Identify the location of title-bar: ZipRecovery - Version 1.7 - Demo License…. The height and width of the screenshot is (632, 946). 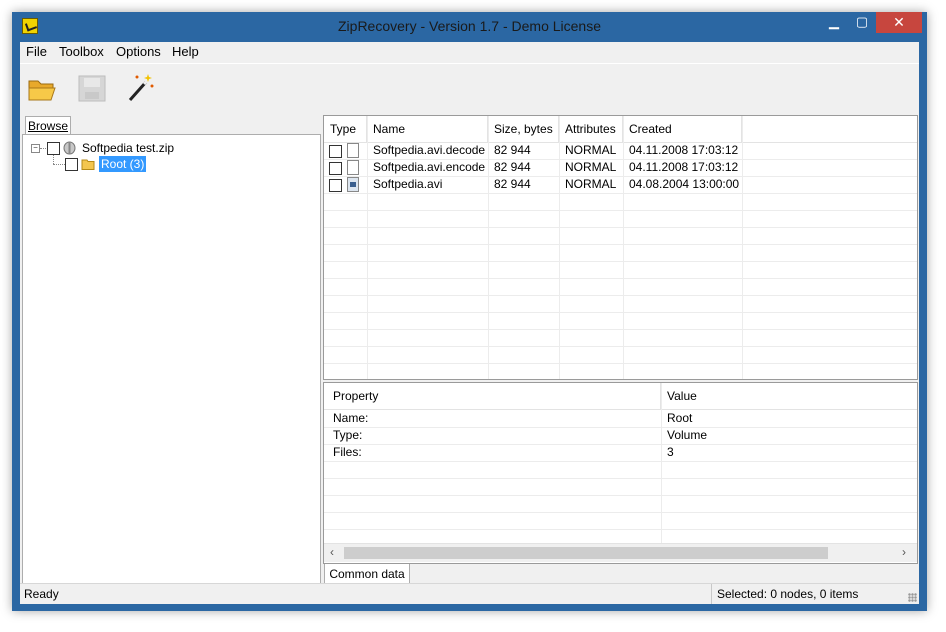
(469, 27).